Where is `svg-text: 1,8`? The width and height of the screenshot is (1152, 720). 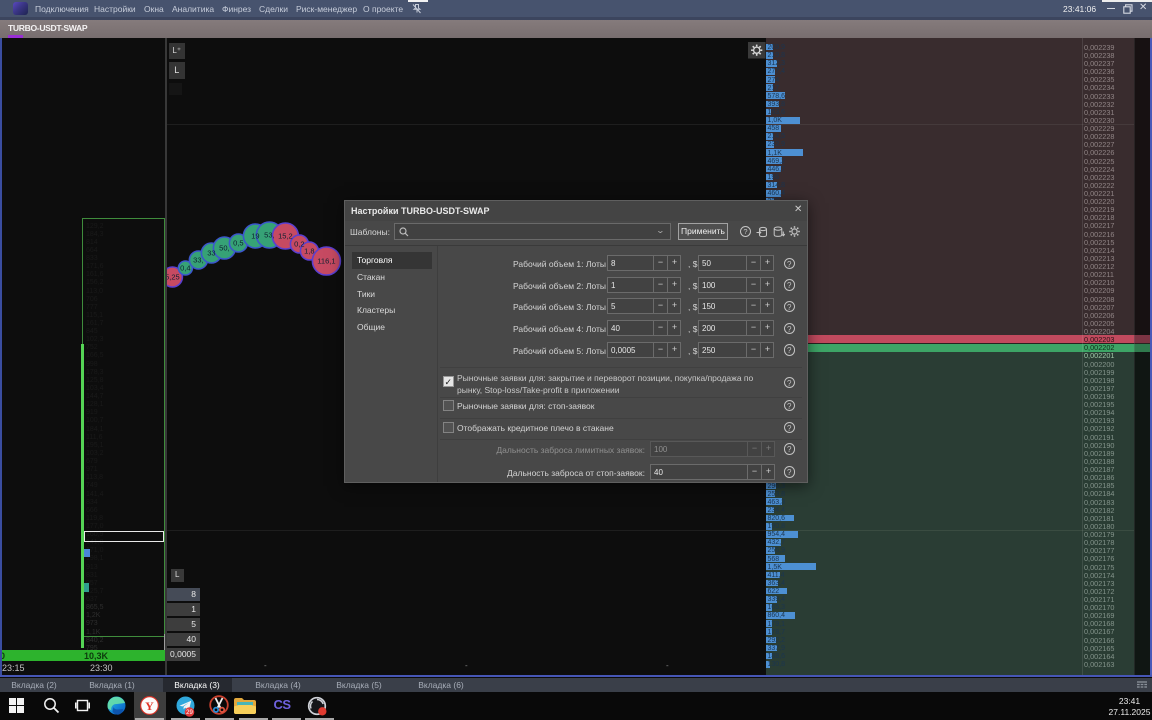 svg-text: 1,8 is located at coordinates (309, 251).